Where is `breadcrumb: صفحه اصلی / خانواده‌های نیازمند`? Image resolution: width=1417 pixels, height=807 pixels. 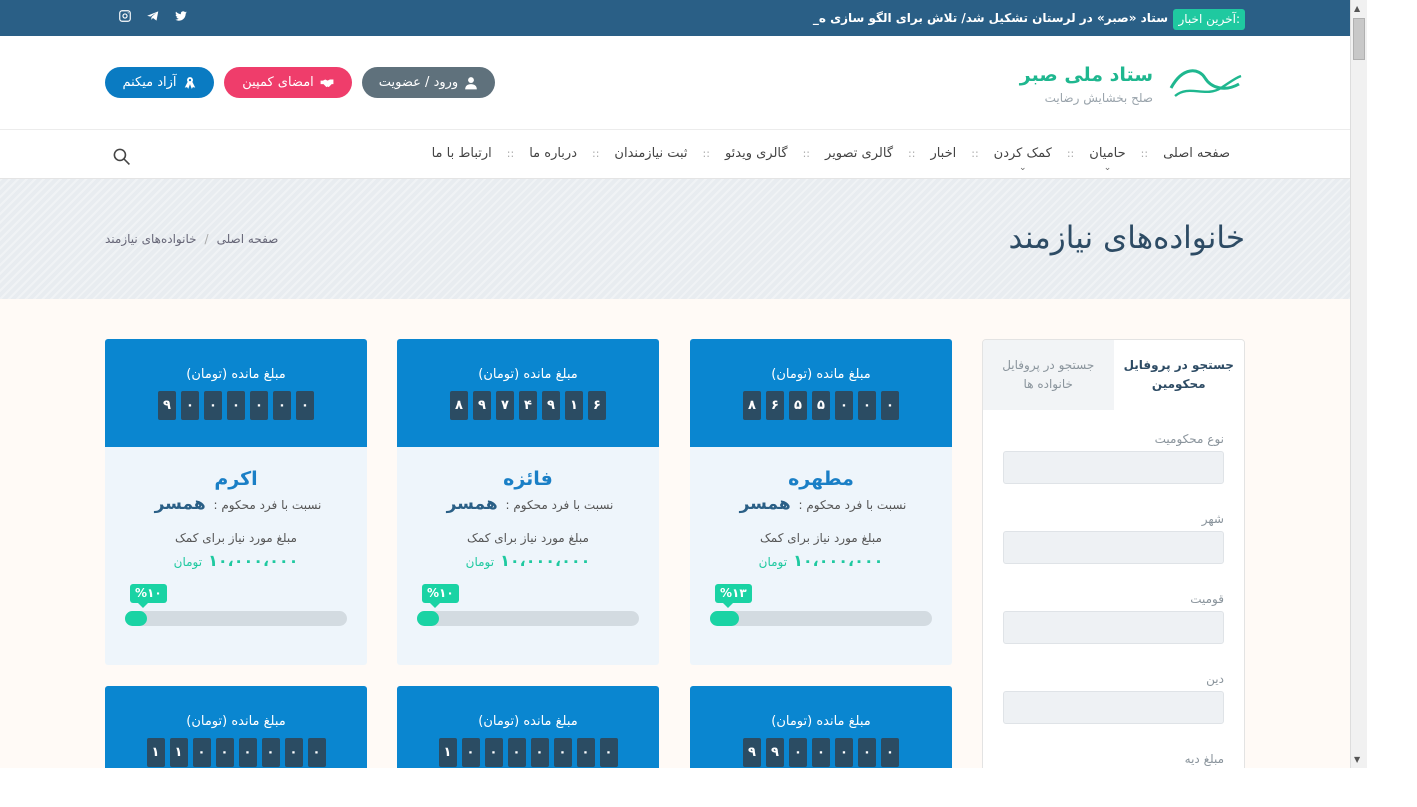
breadcrumb: صفحه اصلی / خانواده‌های نیازمند is located at coordinates (191, 239).